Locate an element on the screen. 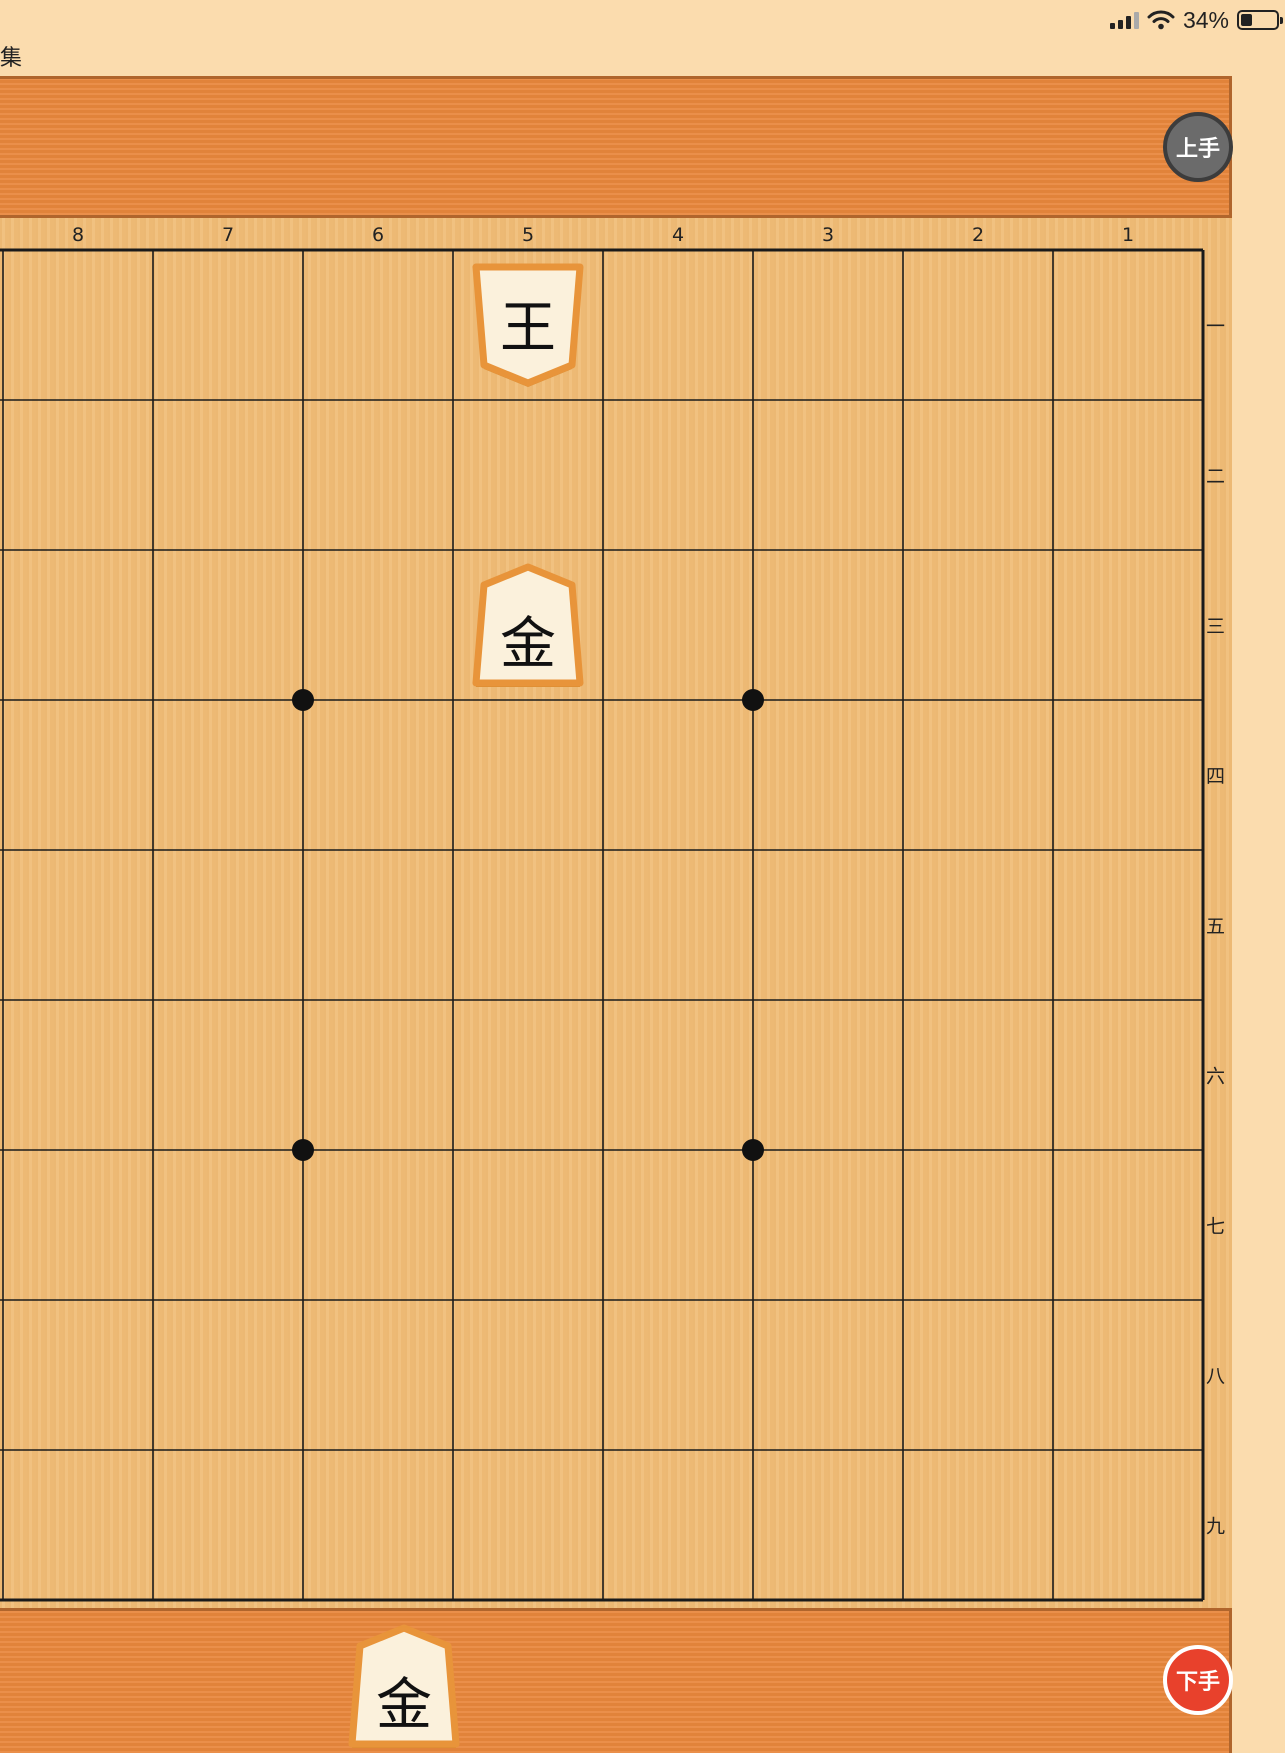 The height and width of the screenshot is (1753, 1285). battery-percent: 34% is located at coordinates (1205, 19).